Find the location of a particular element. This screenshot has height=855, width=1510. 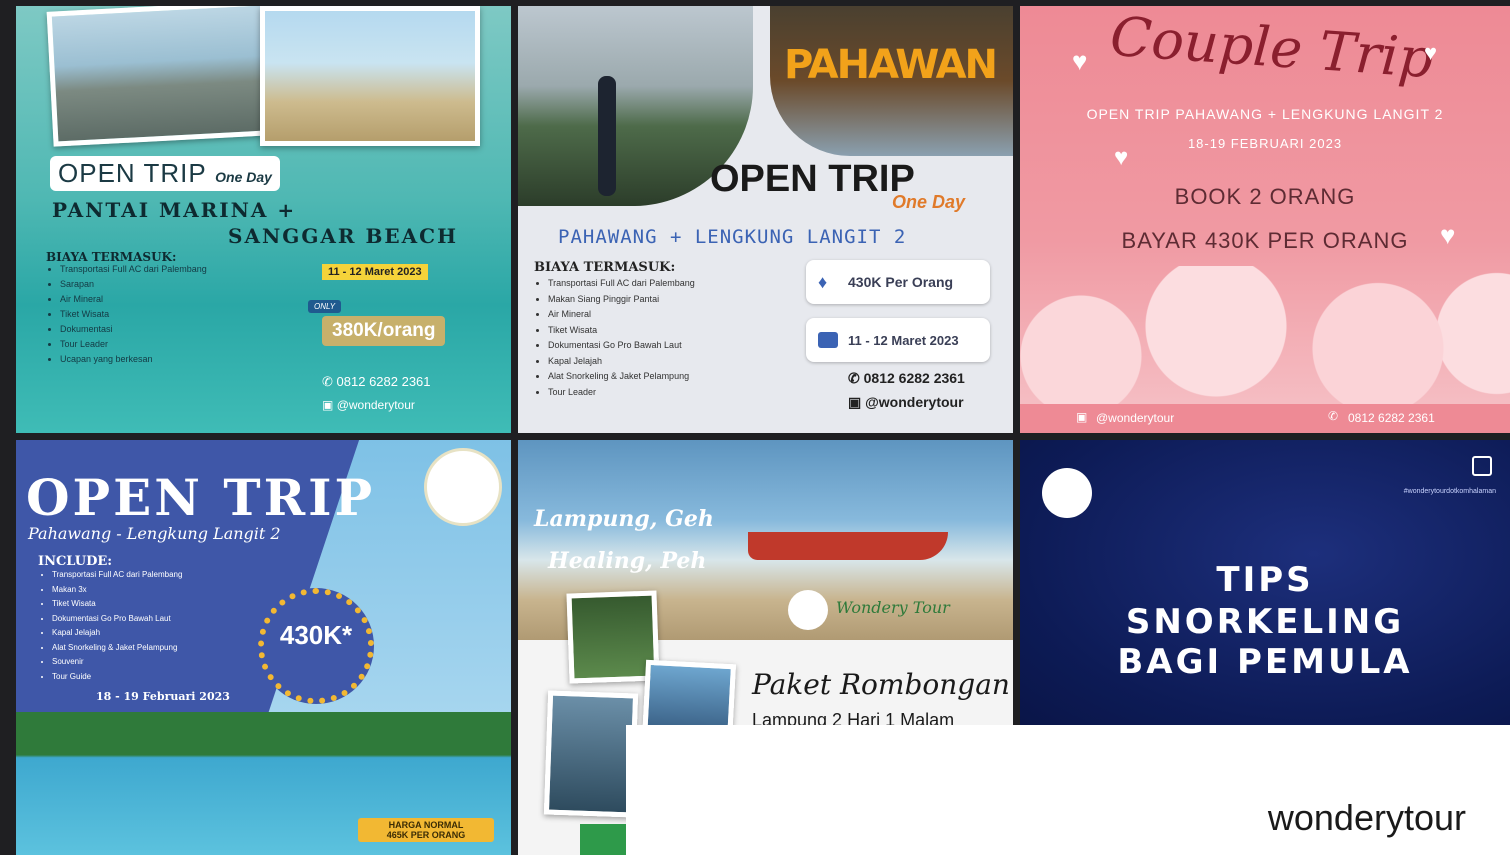

price-pill: ♦ 430K Per Orang is located at coordinates (898, 282).